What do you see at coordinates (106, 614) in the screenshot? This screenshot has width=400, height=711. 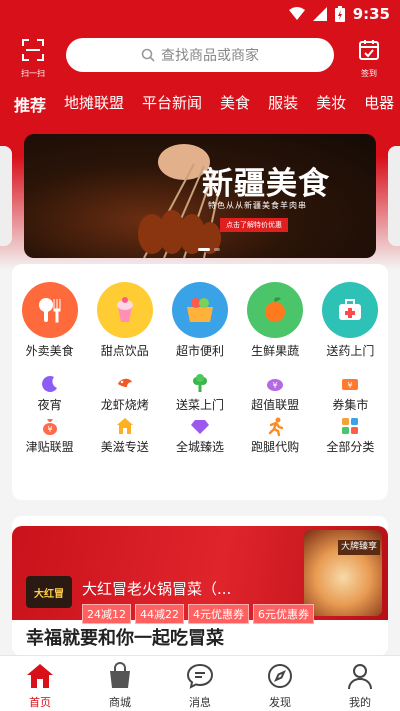 I see `coupon-tag: 24减12` at bounding box center [106, 614].